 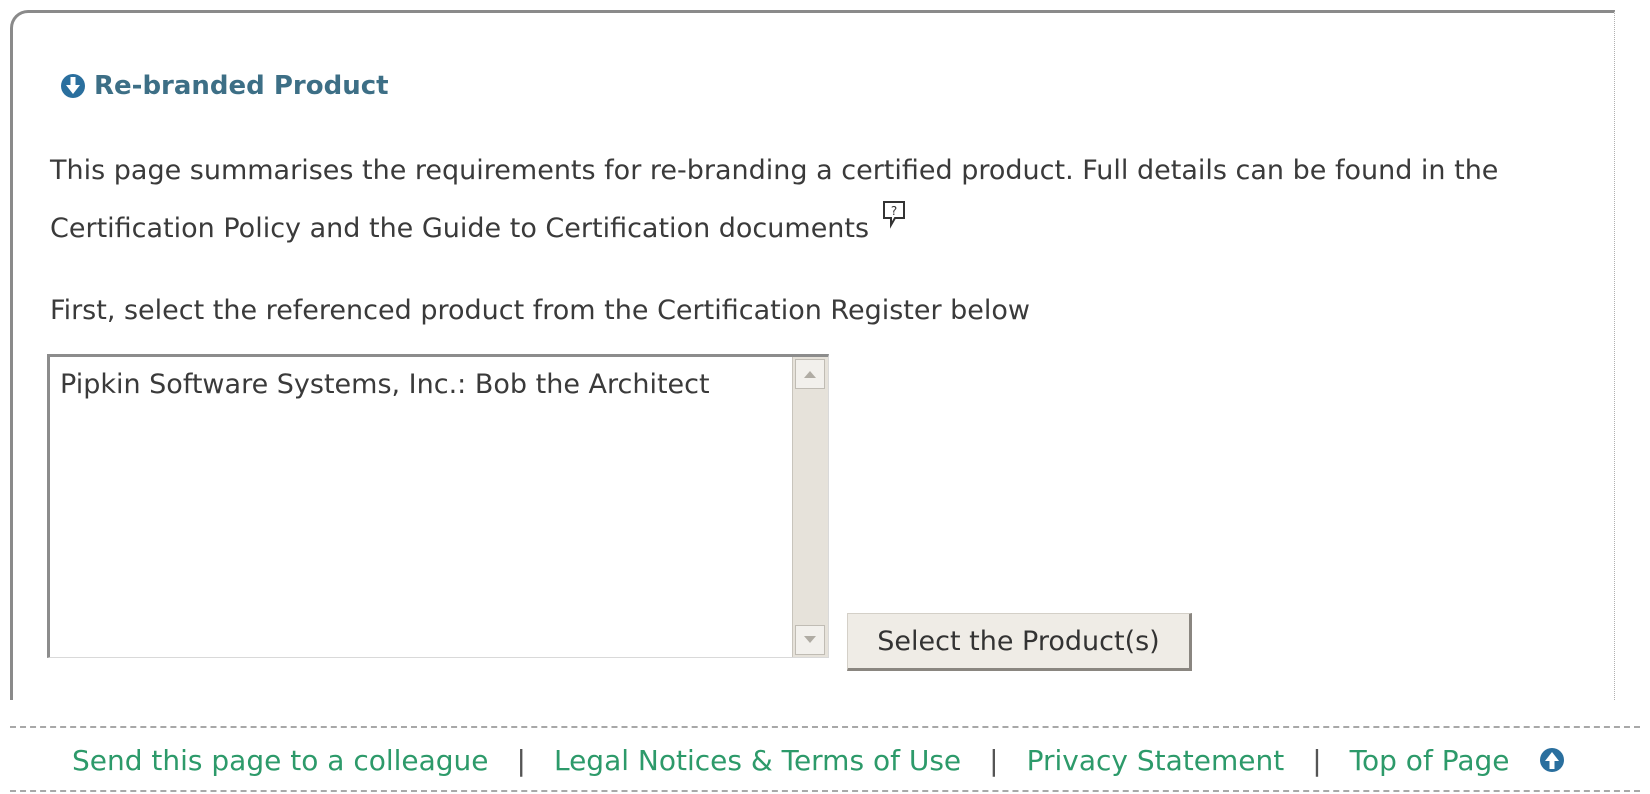 What do you see at coordinates (1552, 760) in the screenshot?
I see `up-arrow-circle-icon` at bounding box center [1552, 760].